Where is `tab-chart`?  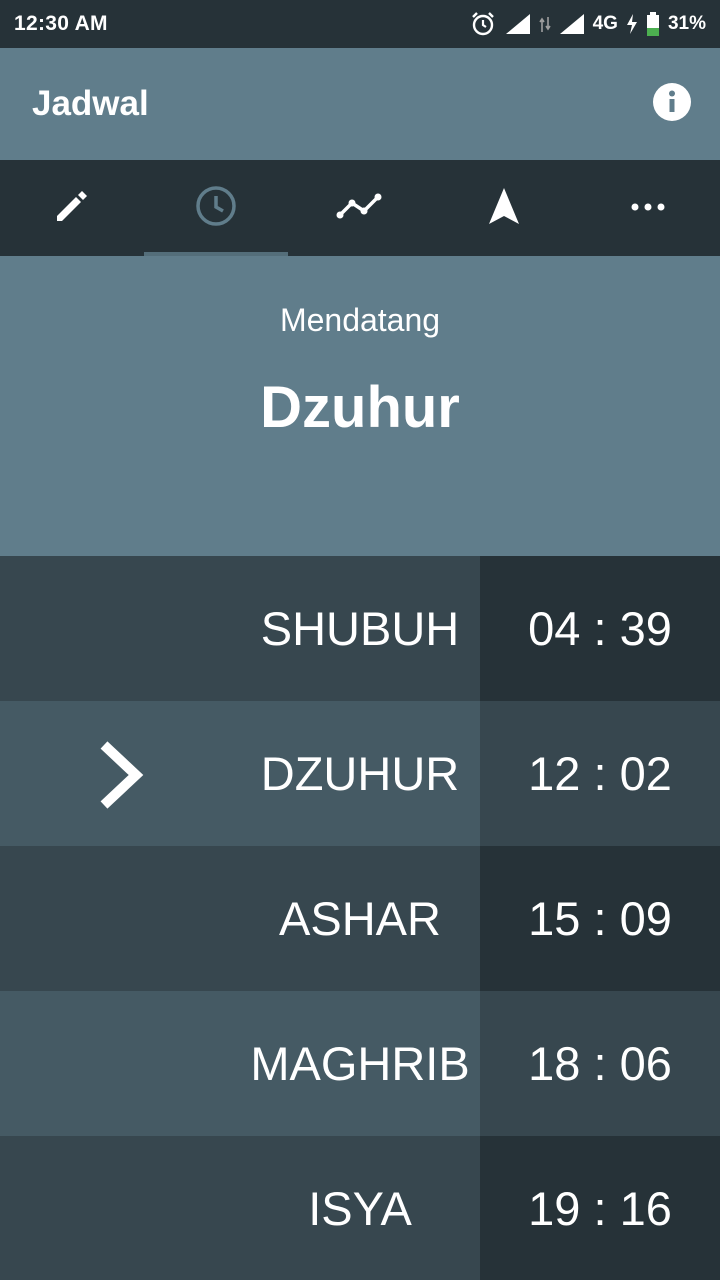 tab-chart is located at coordinates (360, 208).